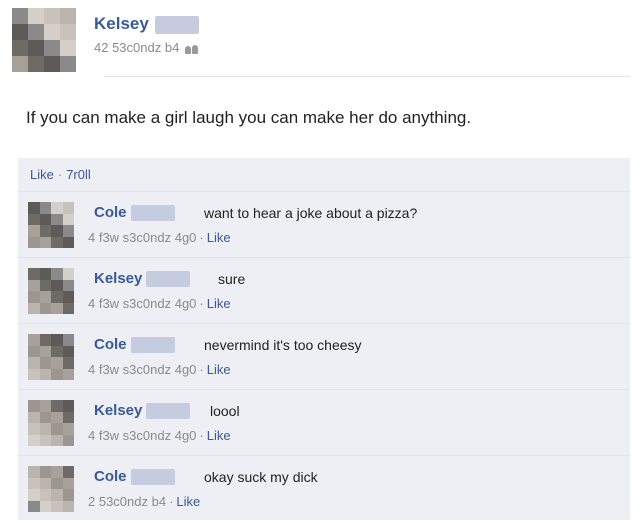 The height and width of the screenshot is (523, 640). I want to click on comment-text: nevermind it's too cheesy, so click(283, 345).